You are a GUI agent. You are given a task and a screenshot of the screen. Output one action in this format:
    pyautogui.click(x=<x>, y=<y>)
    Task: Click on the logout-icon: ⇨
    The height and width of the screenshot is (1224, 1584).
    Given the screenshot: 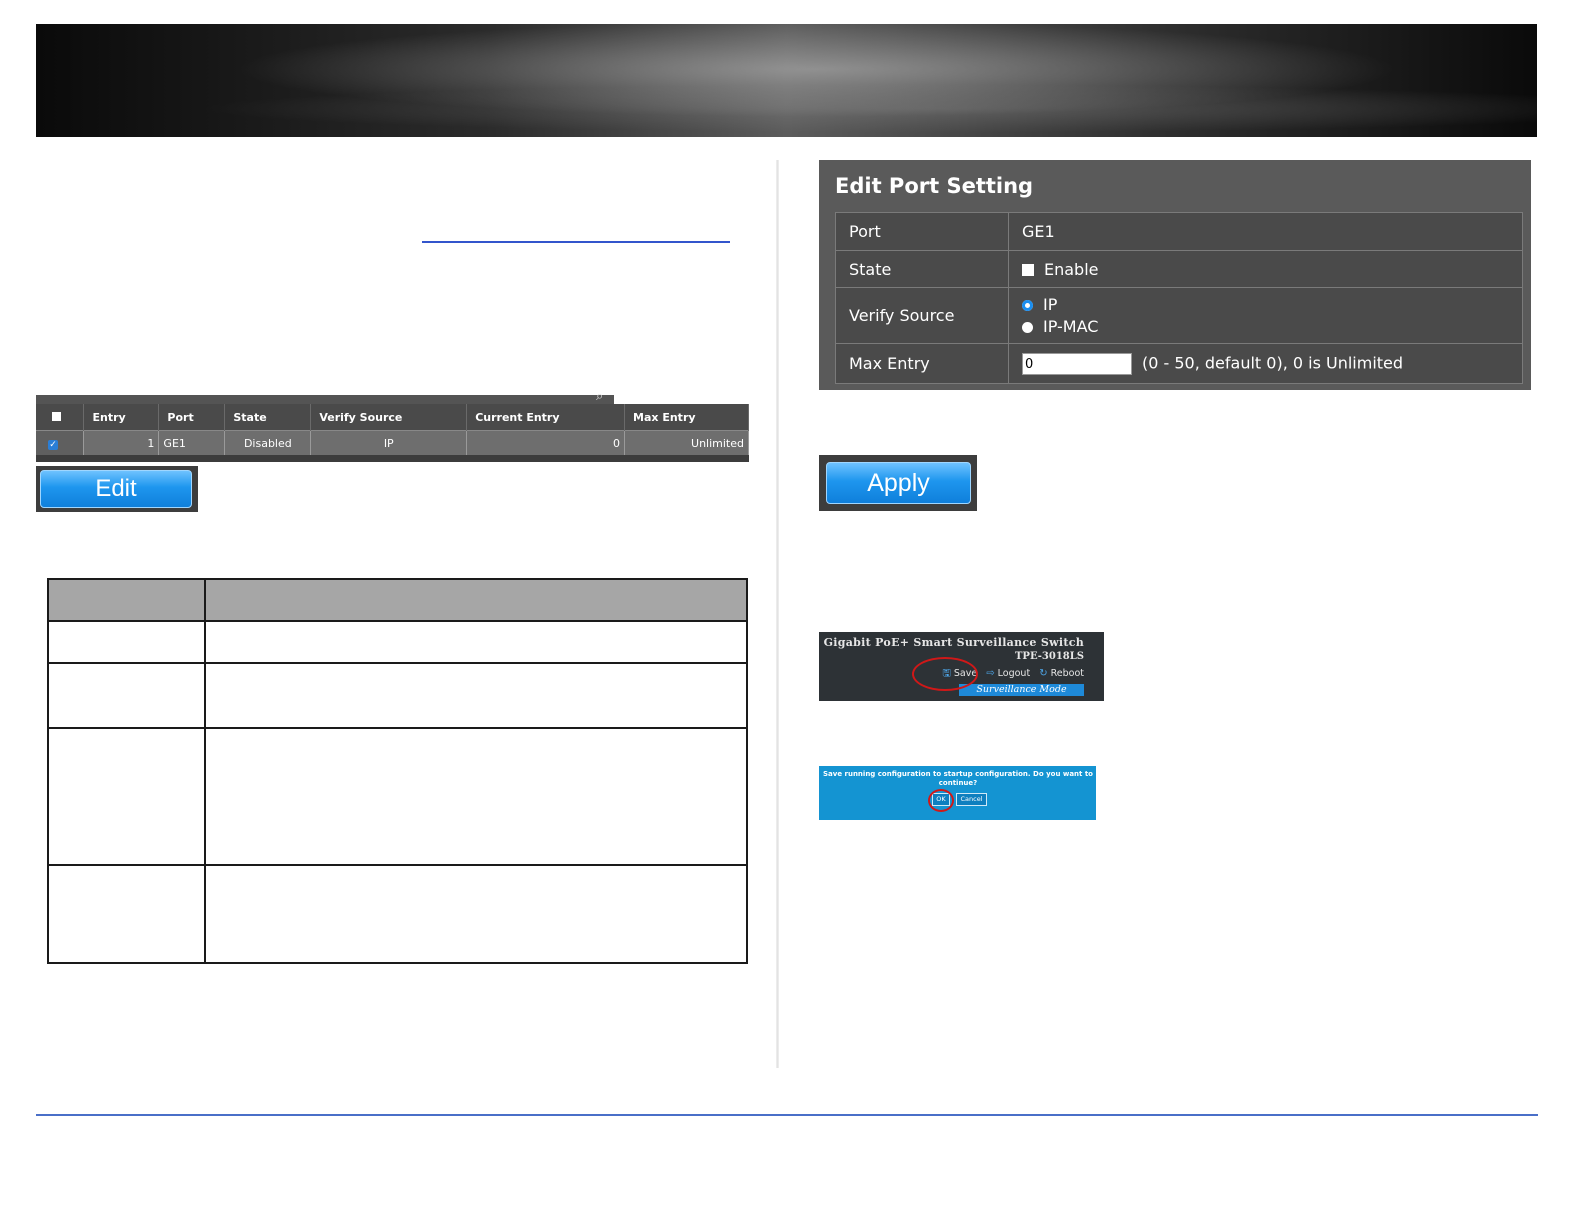 What is the action you would take?
    pyautogui.click(x=990, y=673)
    